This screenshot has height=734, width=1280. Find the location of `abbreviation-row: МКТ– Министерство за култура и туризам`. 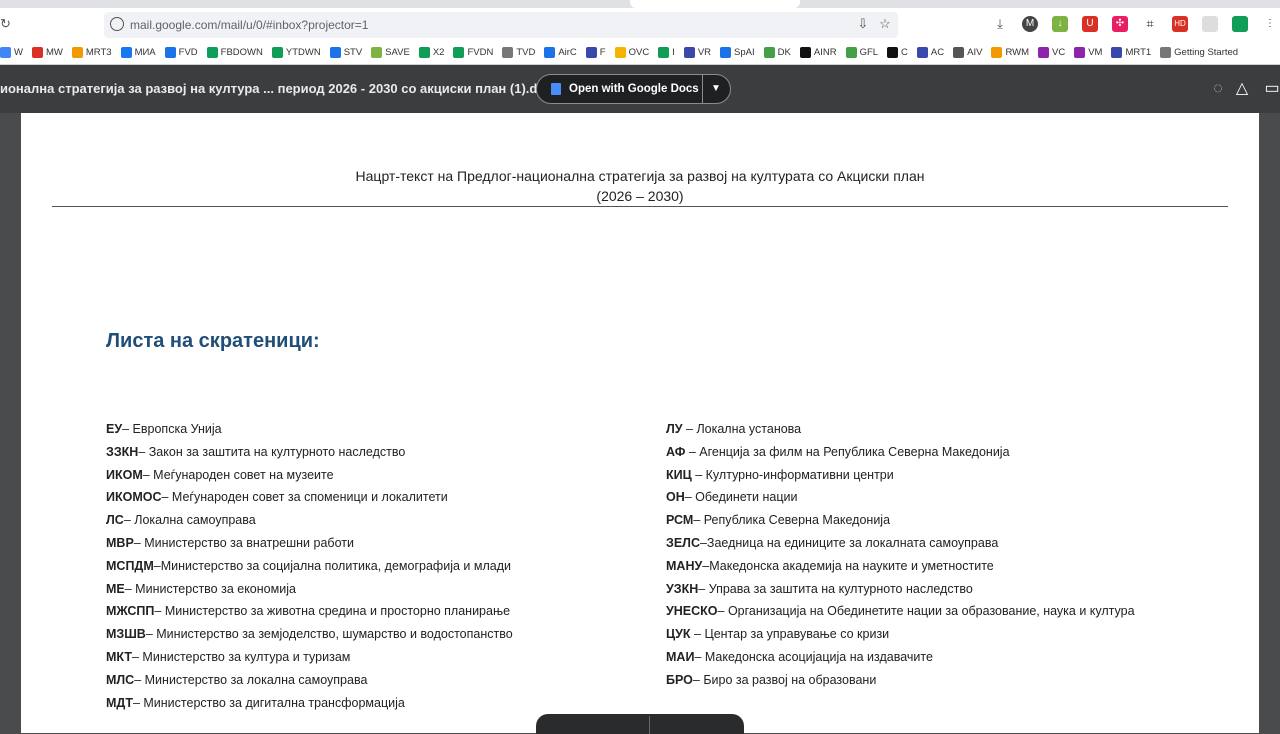

abbreviation-row: МКТ– Министерство за култура и туризам is located at coordinates (228, 656).